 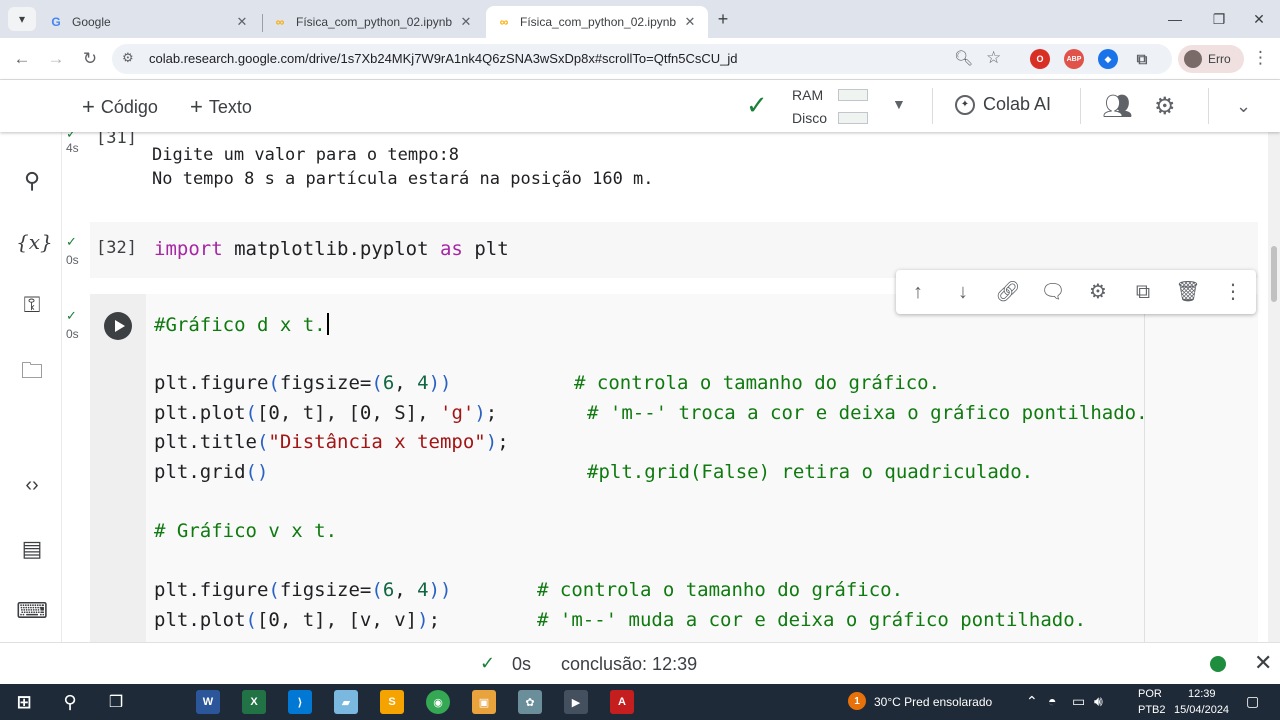 I want to click on code-line: plt.plot([0, t], [0, S], 'g');, so click(x=325, y=413).